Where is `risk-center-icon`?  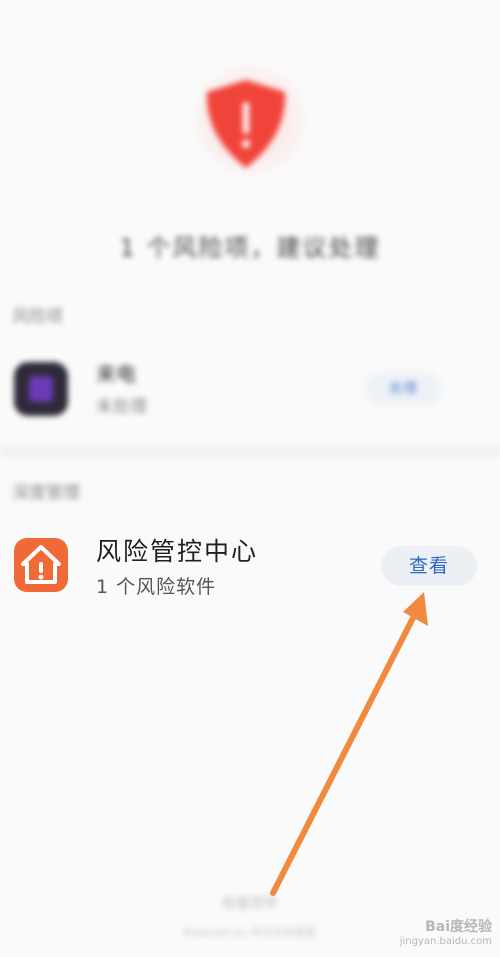
risk-center-icon is located at coordinates (41, 565).